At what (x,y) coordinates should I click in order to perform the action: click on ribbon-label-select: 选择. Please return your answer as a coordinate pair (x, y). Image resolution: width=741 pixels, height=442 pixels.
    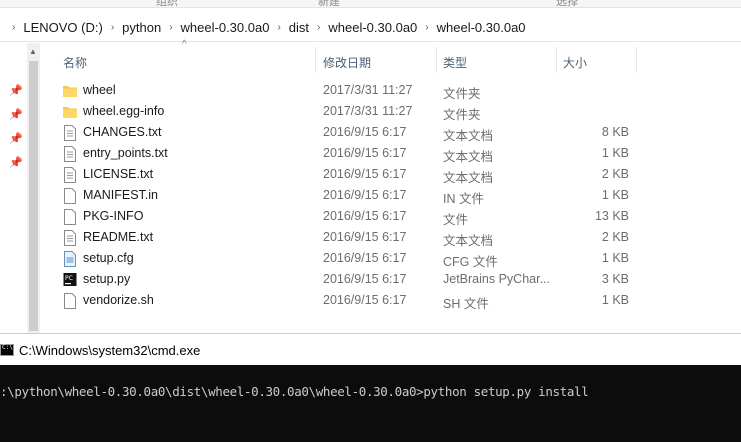
    Looking at the image, I should click on (567, 3).